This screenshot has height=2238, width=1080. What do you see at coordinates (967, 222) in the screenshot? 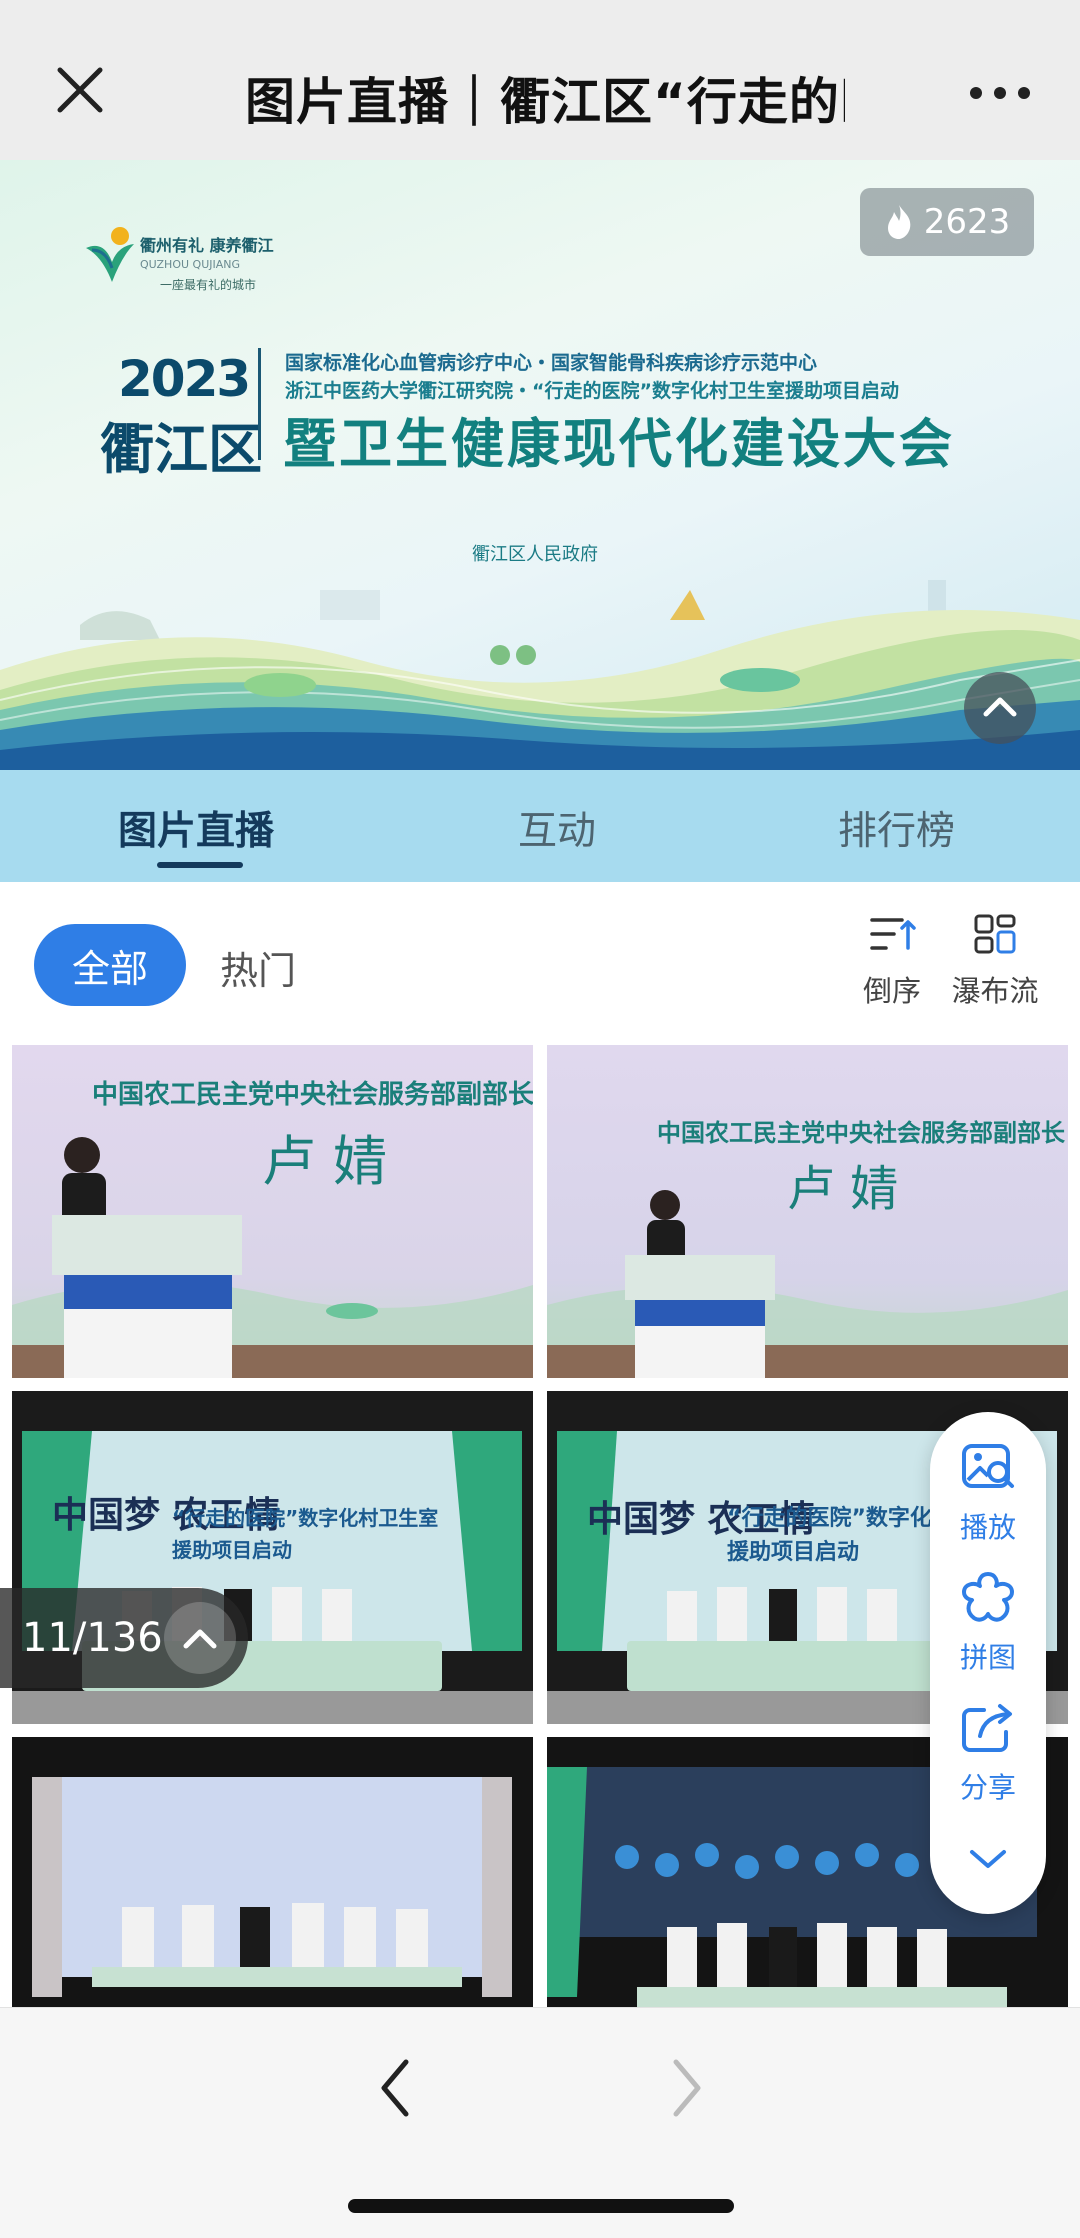
I see `popularity-count: 2623` at bounding box center [967, 222].